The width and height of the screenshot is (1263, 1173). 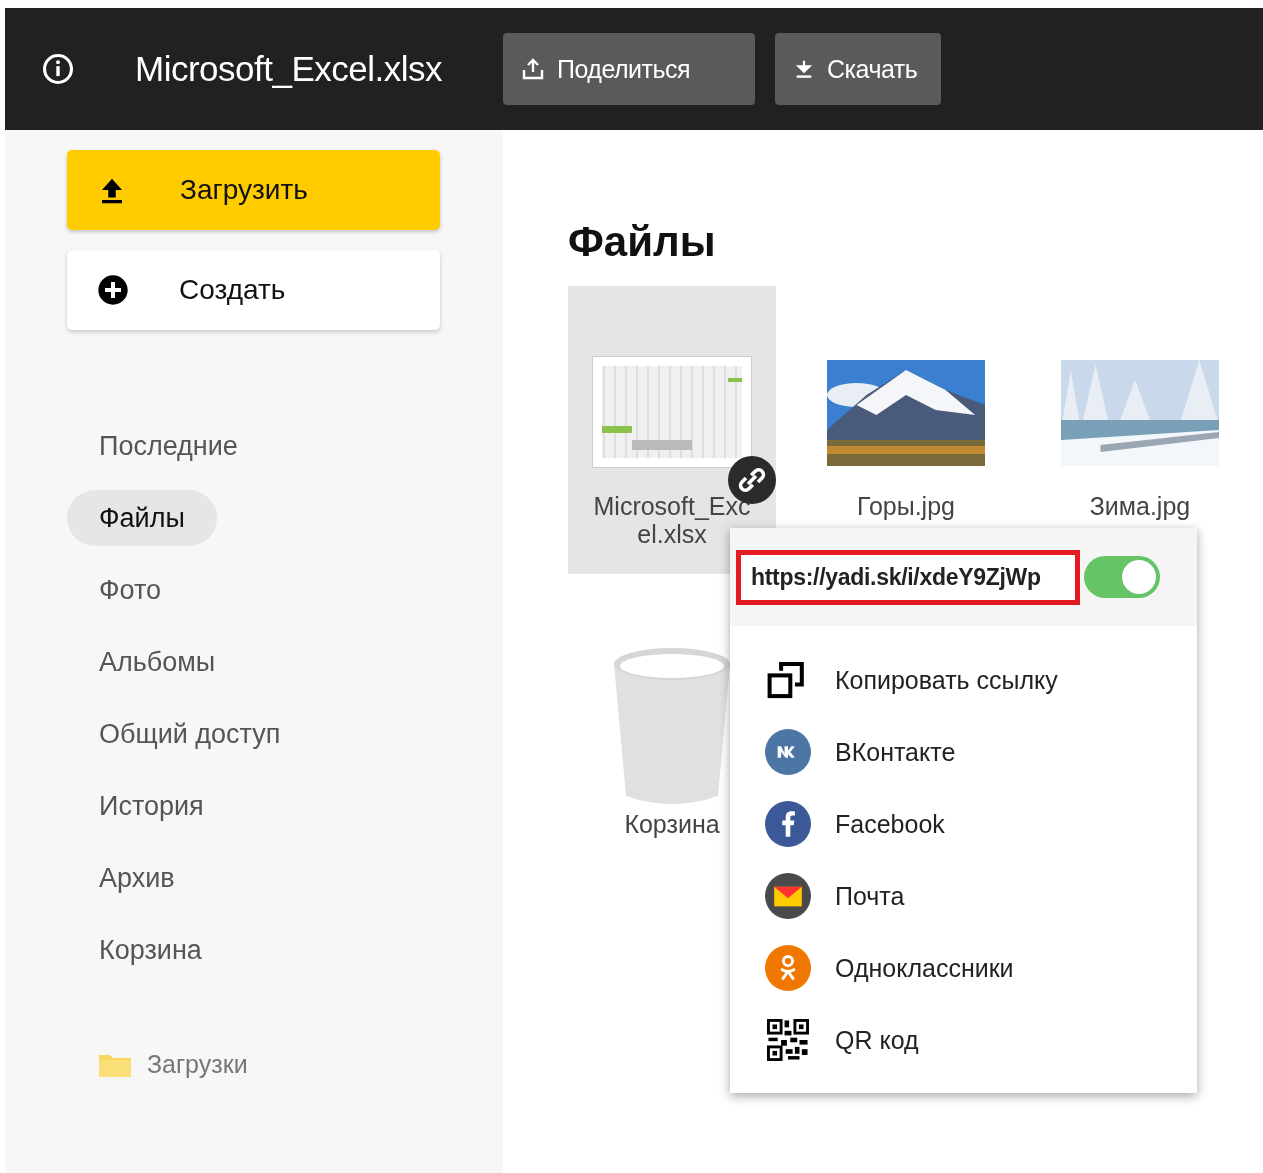 I want to click on nav-item: История, so click(x=151, y=806).